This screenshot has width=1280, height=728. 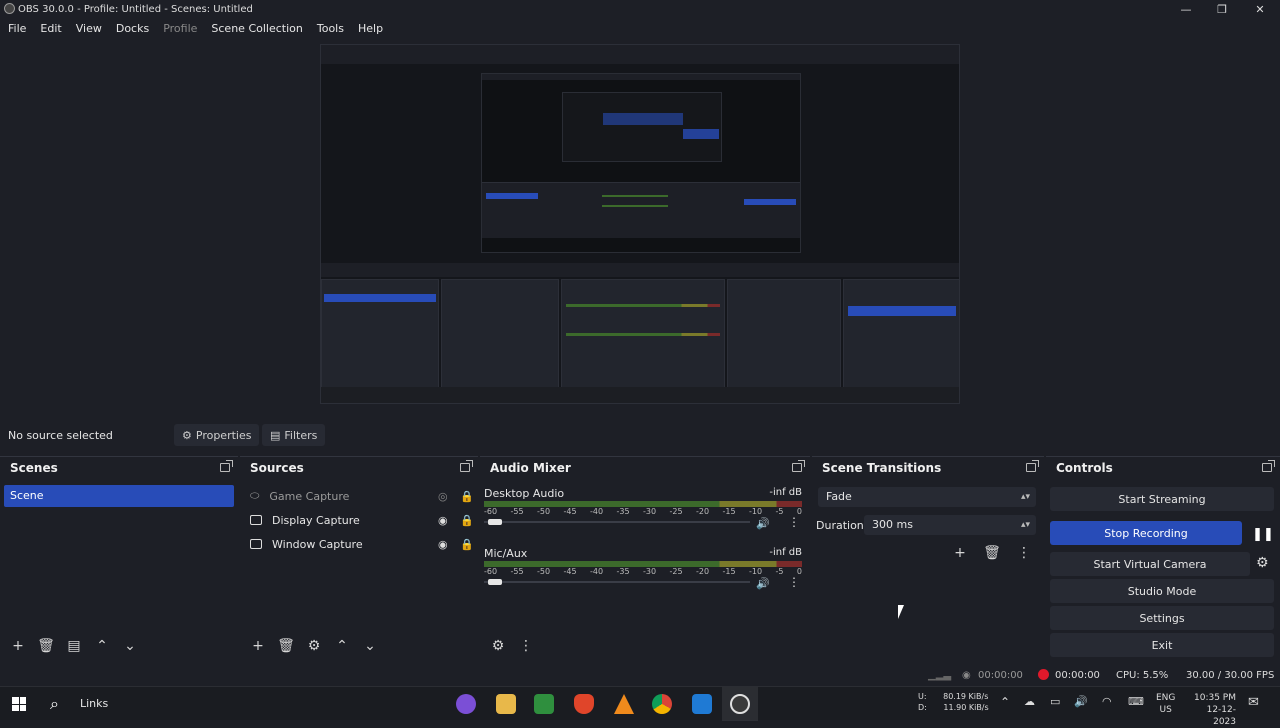 What do you see at coordinates (1222, 9) in the screenshot?
I see `maximize-icon: ❐` at bounding box center [1222, 9].